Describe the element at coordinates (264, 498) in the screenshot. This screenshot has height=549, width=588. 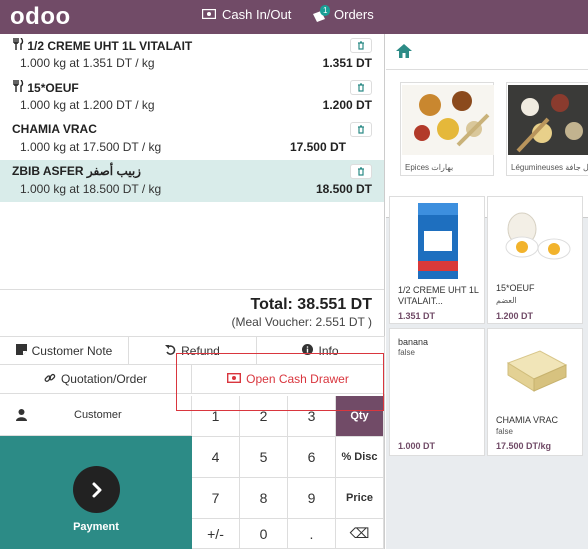
I see `numpad-key-8: 8` at that location.